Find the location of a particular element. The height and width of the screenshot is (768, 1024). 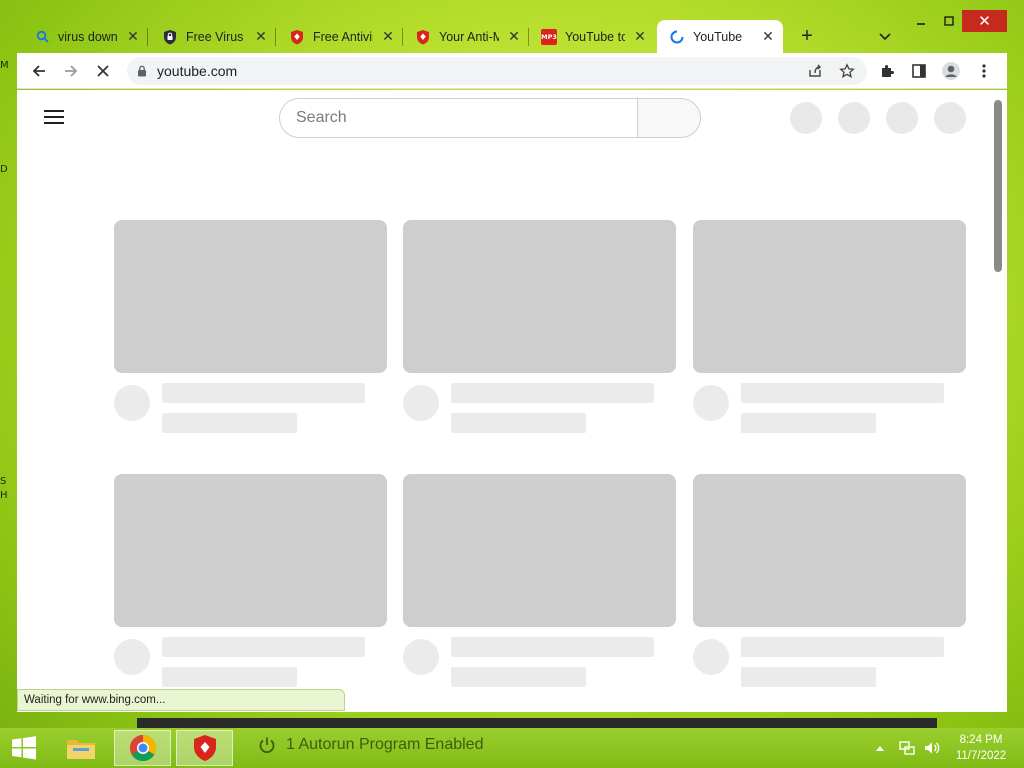

file-explorer-taskbar-icon is located at coordinates (81, 748).